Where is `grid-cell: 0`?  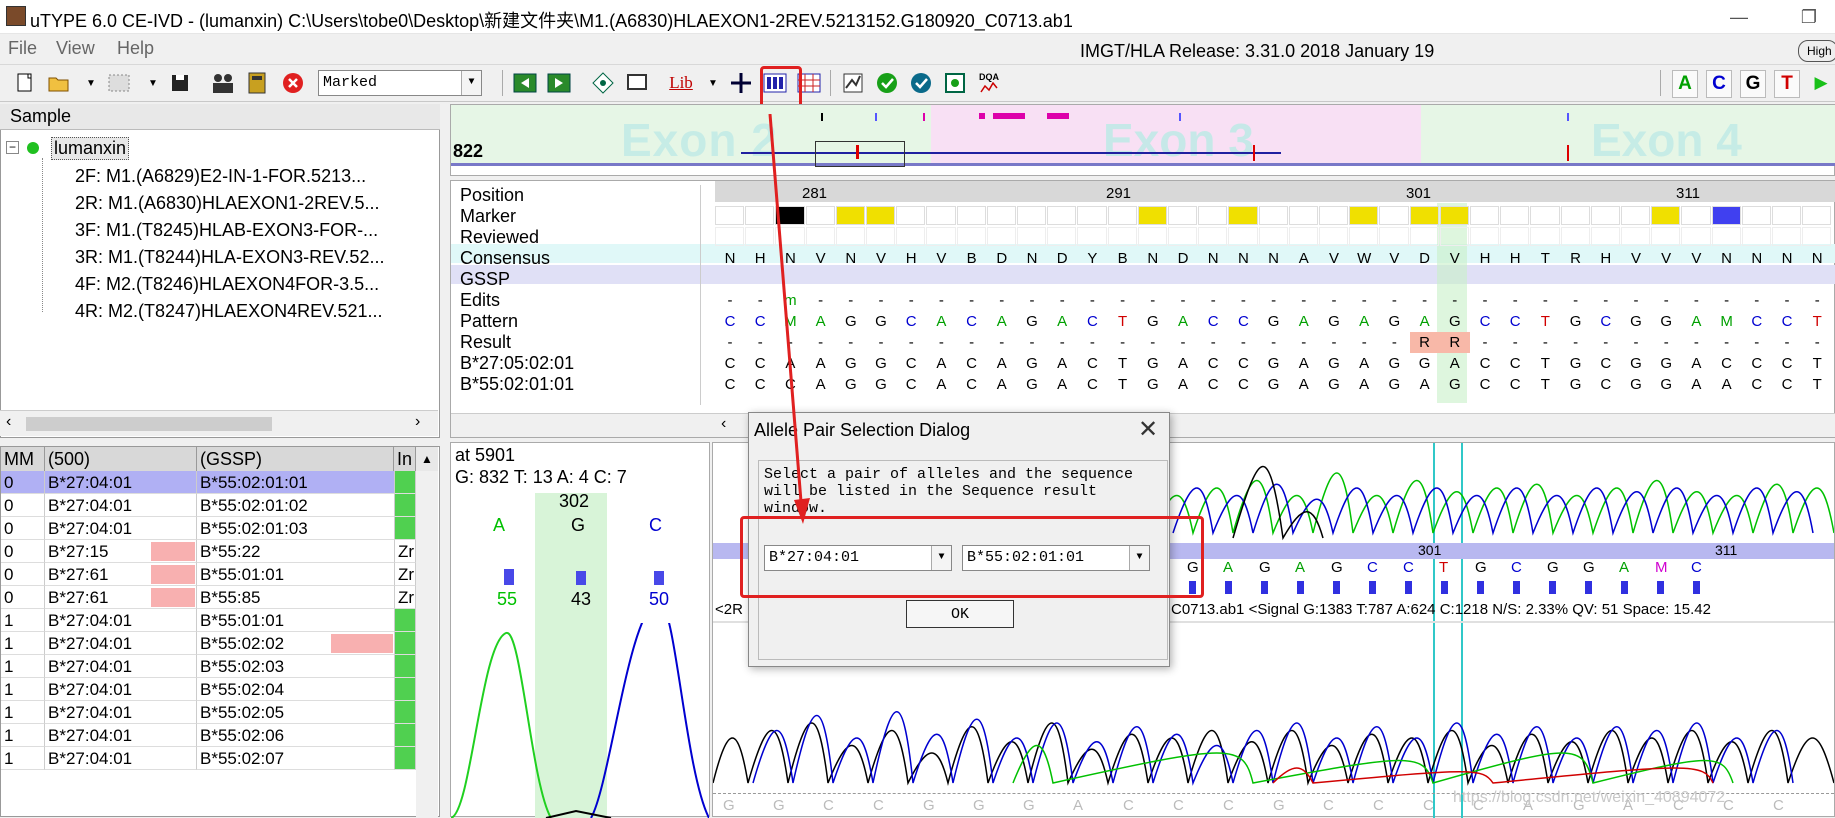
grid-cell: 0 is located at coordinates (23, 528).